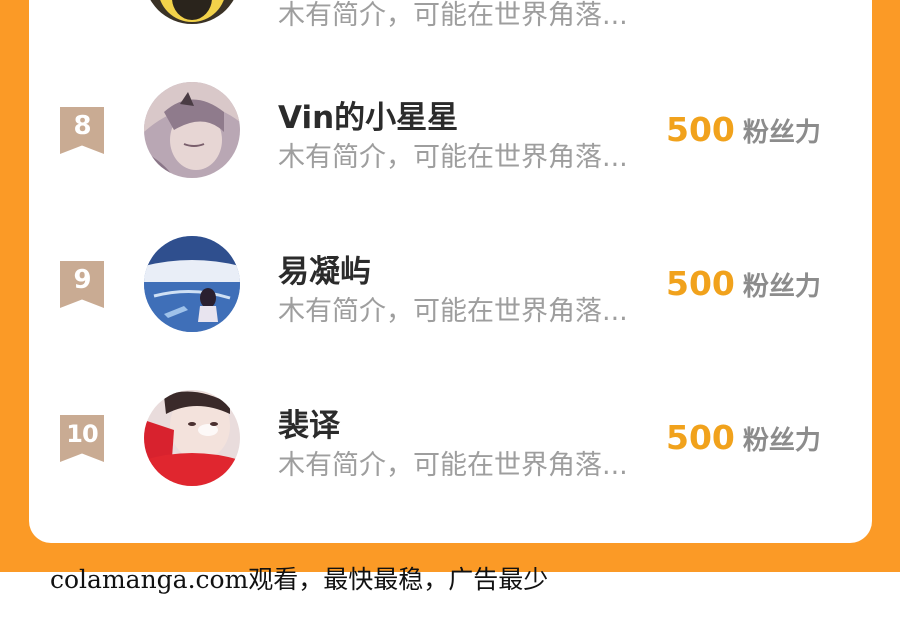 This screenshot has height=643, width=900. Describe the element at coordinates (82, 130) in the screenshot. I see `rank-badge: 8` at that location.